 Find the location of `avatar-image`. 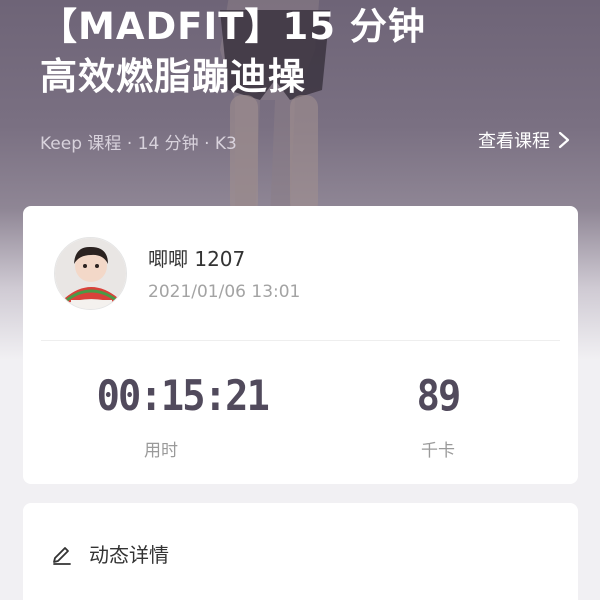

avatar-image is located at coordinates (90, 273).